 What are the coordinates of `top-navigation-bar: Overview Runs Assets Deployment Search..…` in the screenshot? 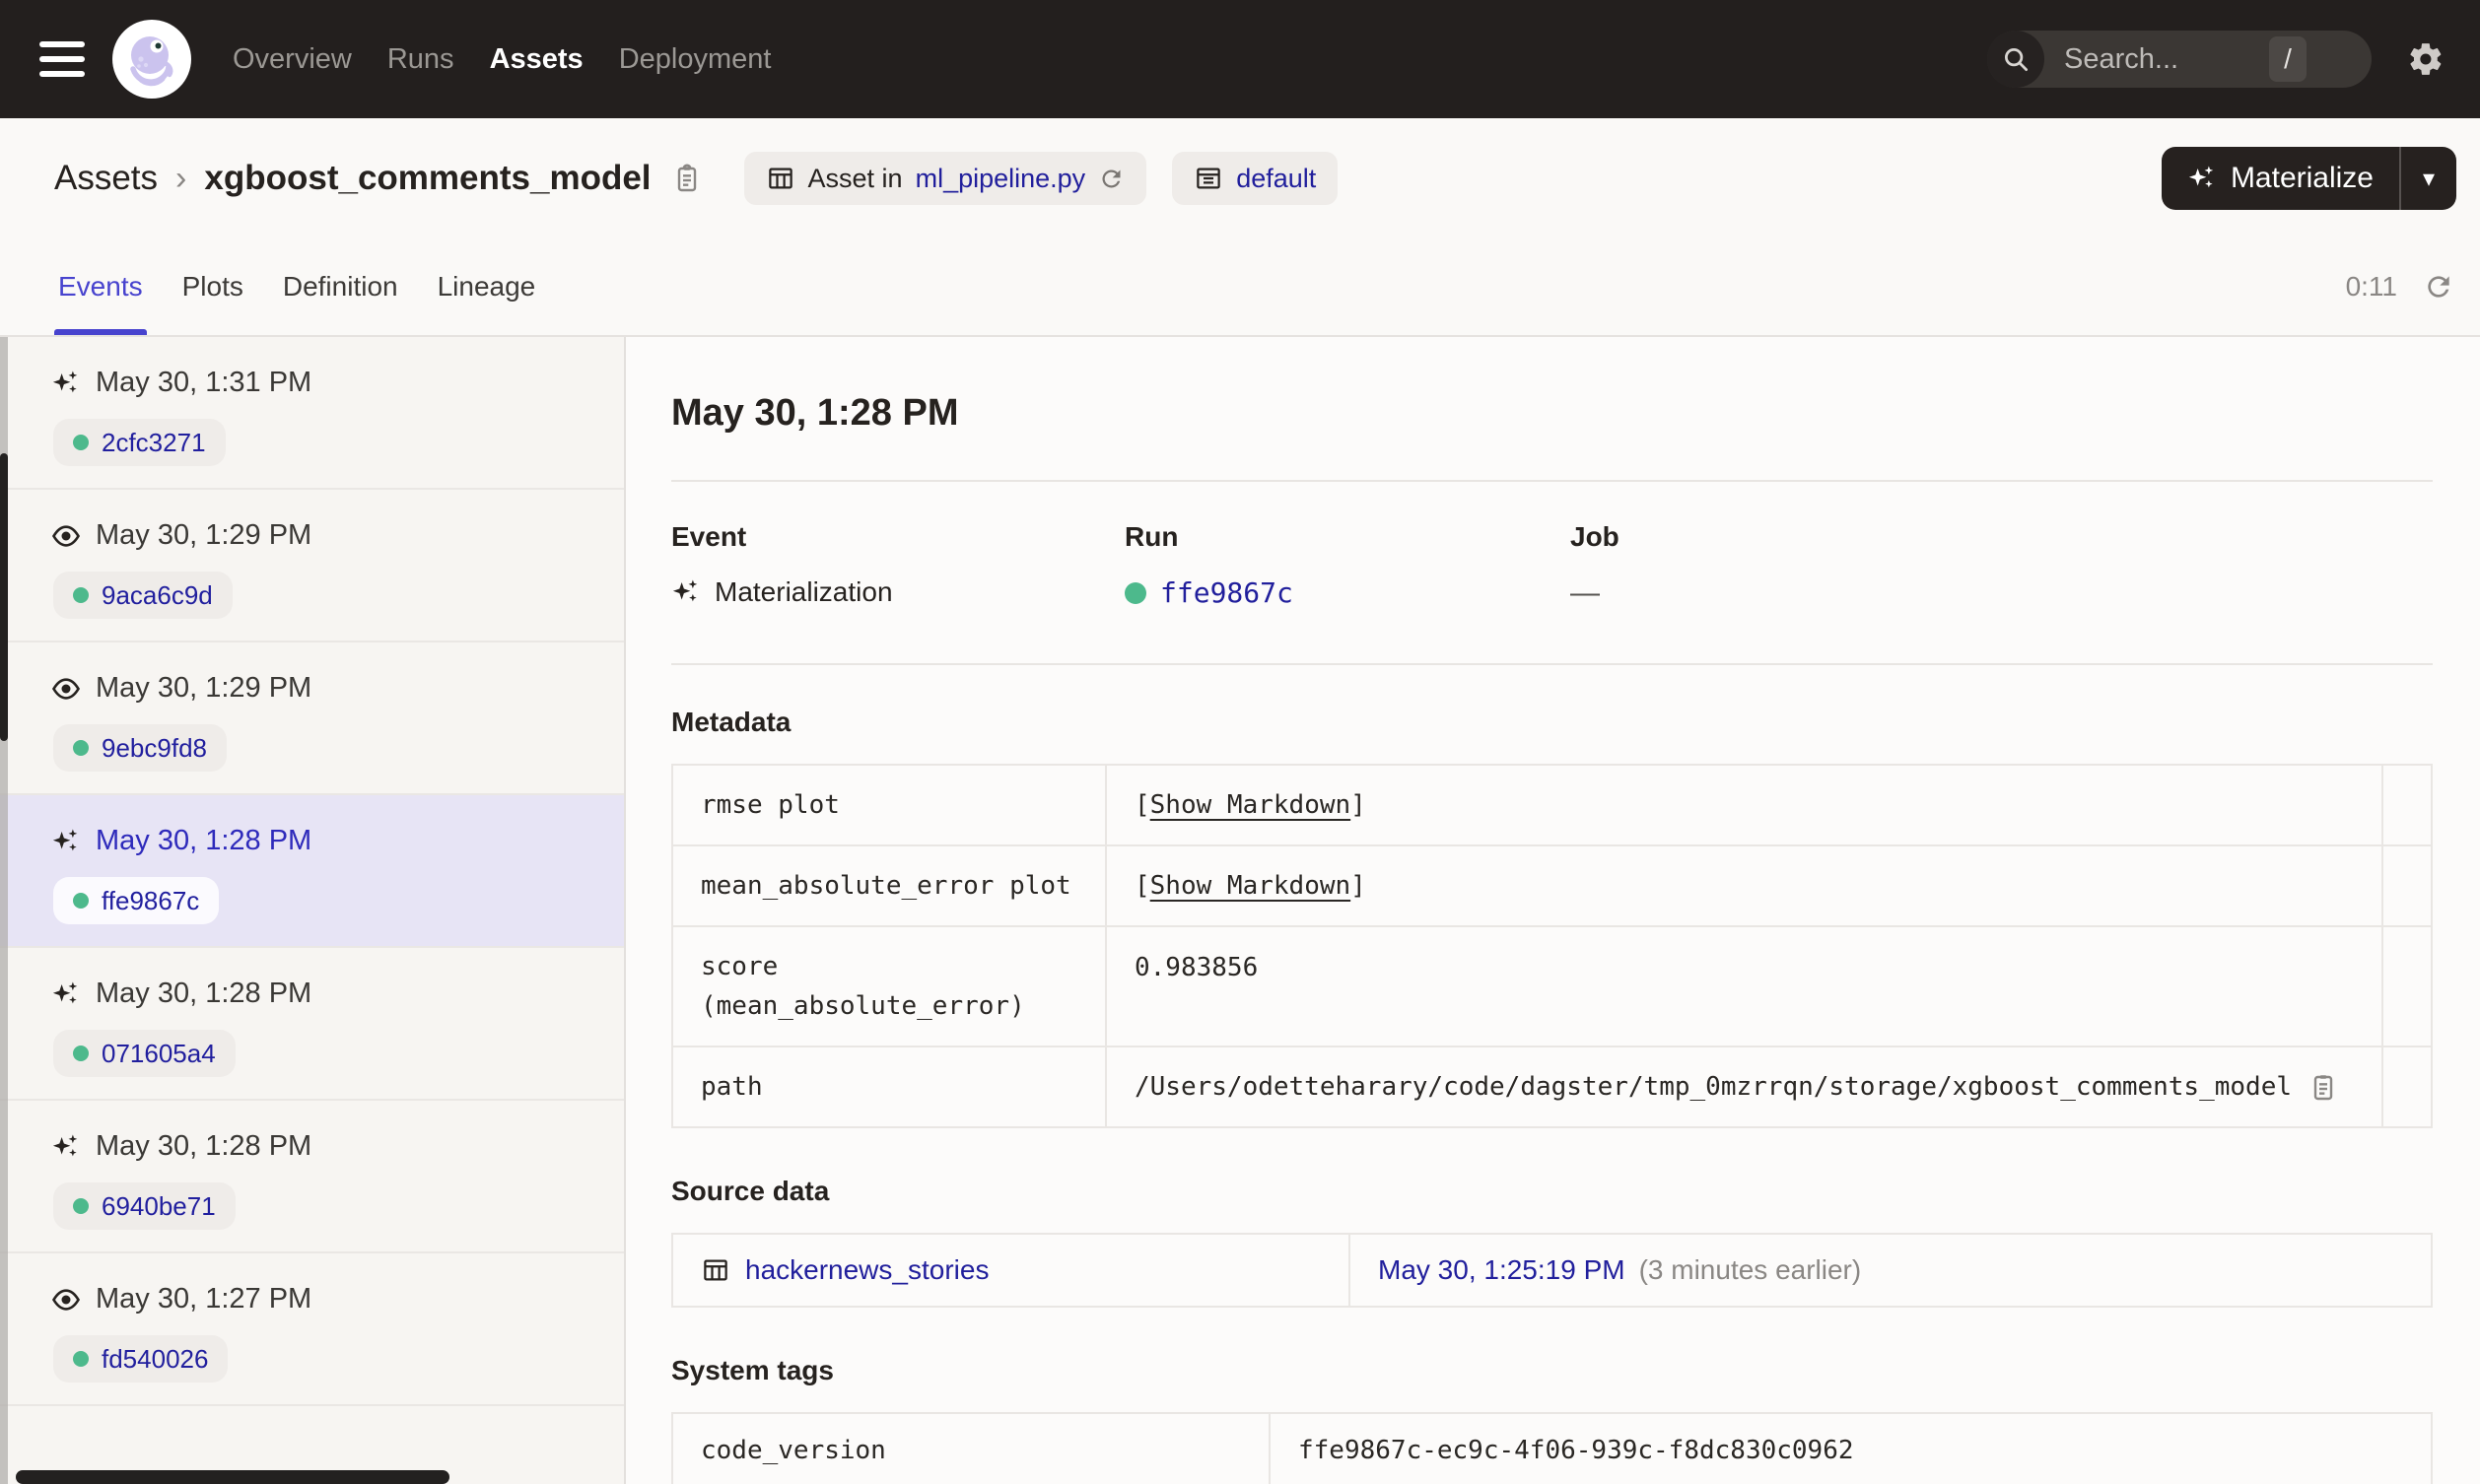 It's located at (1240, 59).